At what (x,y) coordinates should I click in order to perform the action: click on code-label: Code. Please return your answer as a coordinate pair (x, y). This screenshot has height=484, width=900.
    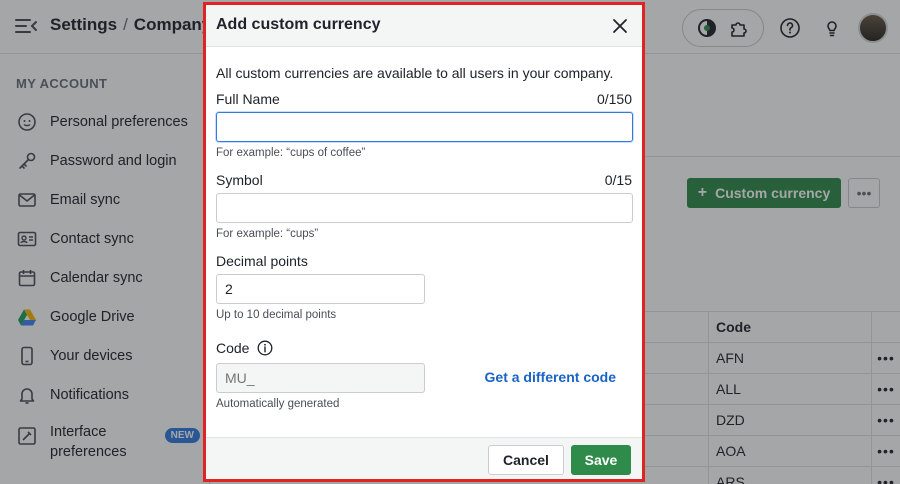
    Looking at the image, I should click on (233, 348).